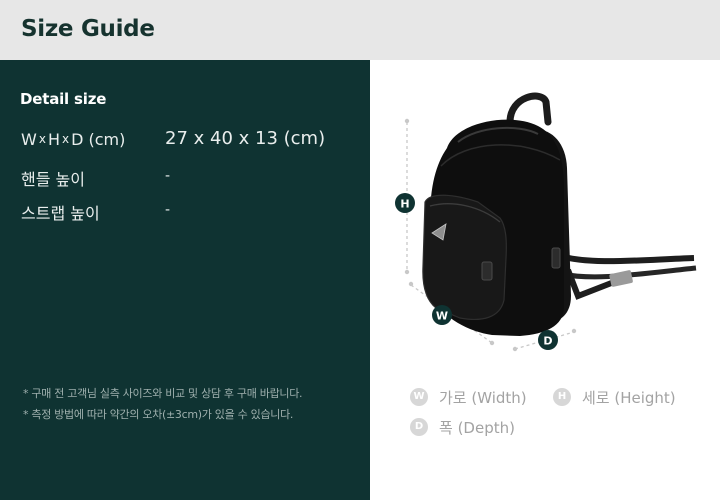 The height and width of the screenshot is (500, 720). I want to click on spec-label-dimensions: WxHxD (cm), so click(73, 139).